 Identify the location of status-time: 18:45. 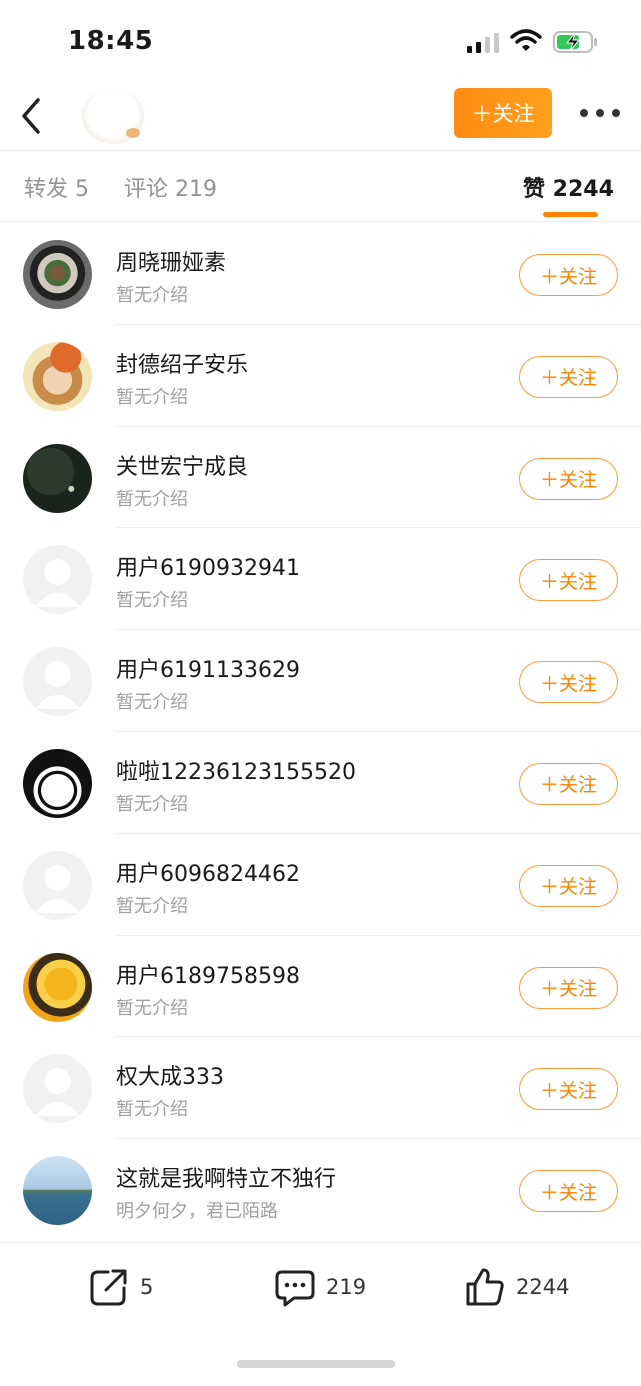
(111, 41).